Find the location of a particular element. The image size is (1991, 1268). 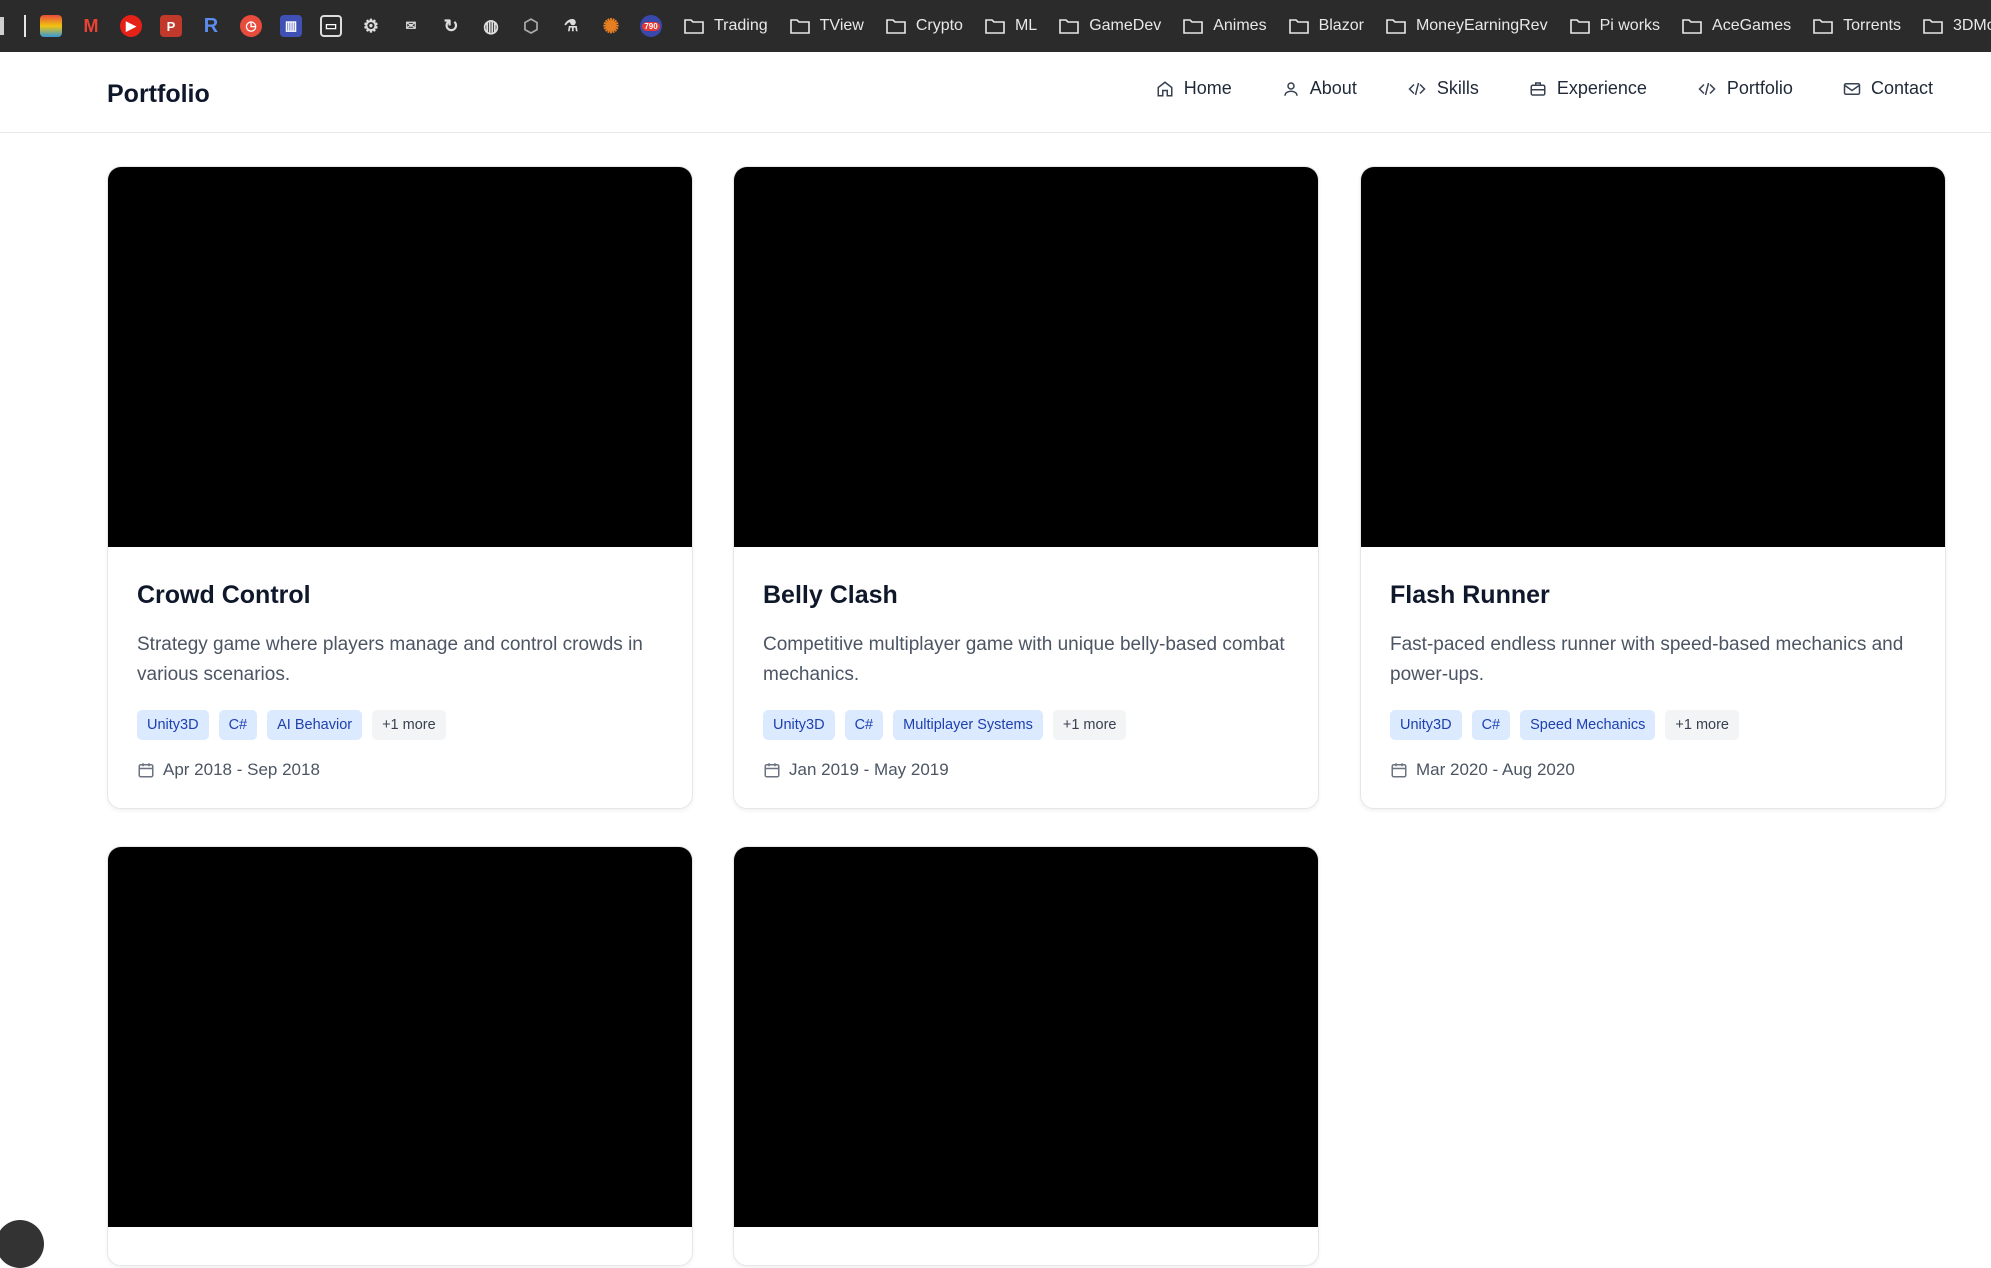

folder-tview: TView is located at coordinates (826, 26).